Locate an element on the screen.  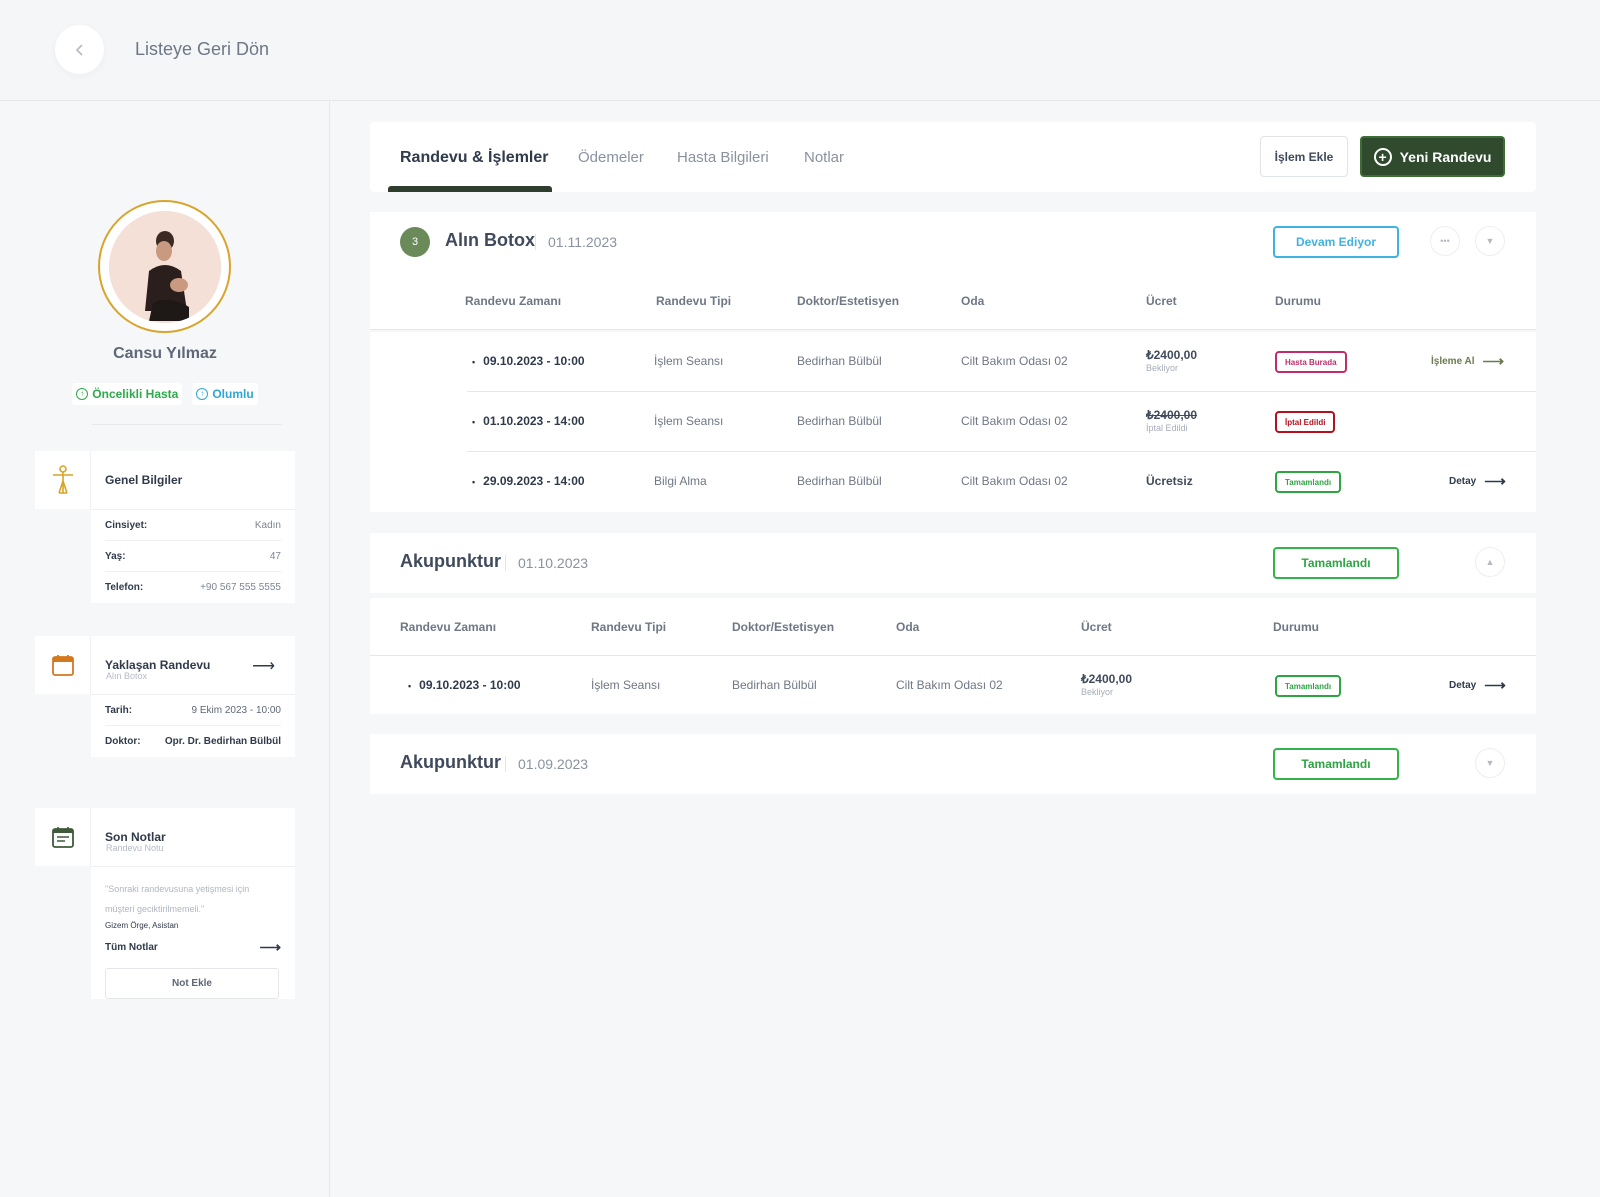
session-count-badge: 3 is located at coordinates (415, 242).